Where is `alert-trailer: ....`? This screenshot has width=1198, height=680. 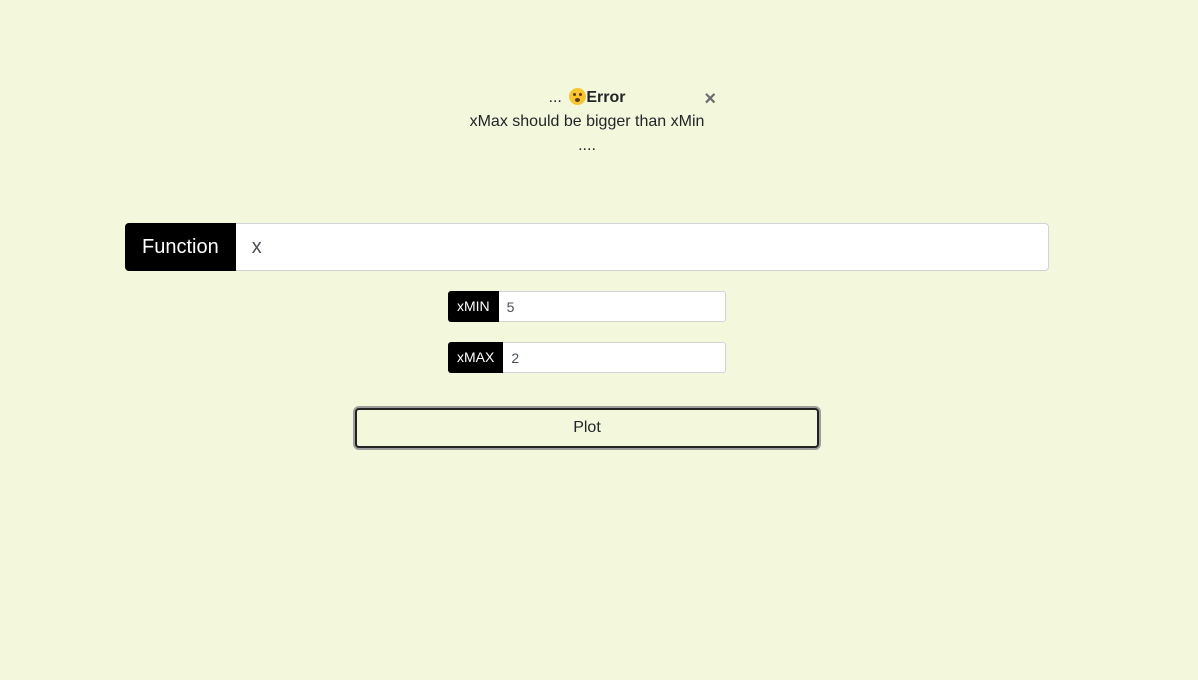 alert-trailer: .... is located at coordinates (587, 145).